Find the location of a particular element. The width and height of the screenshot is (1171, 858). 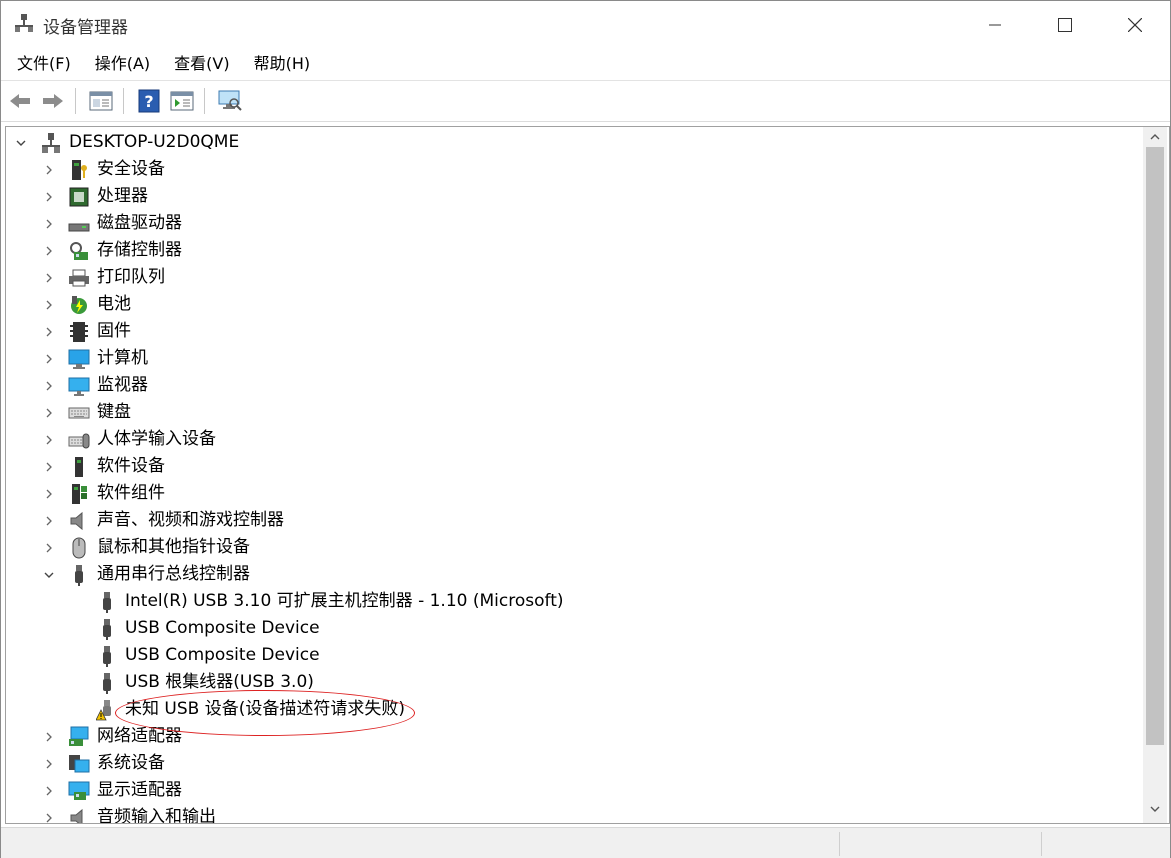

tree-device-warning: 未知 USB 设备(设备描述符请求失败) is located at coordinates (250, 709).